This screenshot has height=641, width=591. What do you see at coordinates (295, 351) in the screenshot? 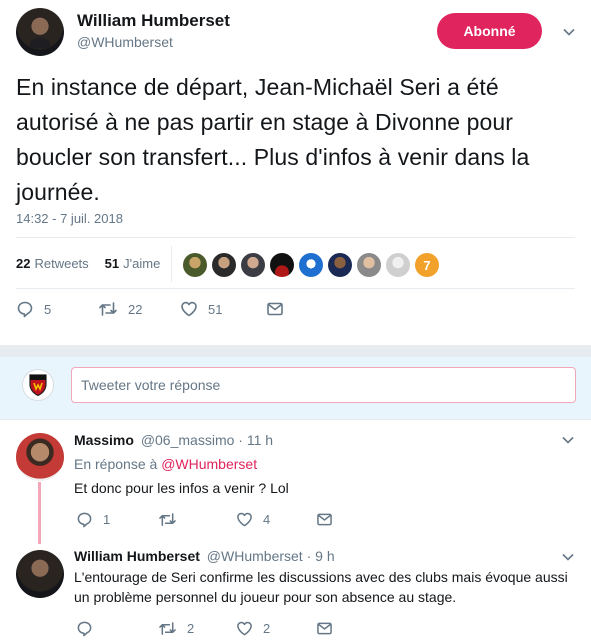
I see `section-separator` at bounding box center [295, 351].